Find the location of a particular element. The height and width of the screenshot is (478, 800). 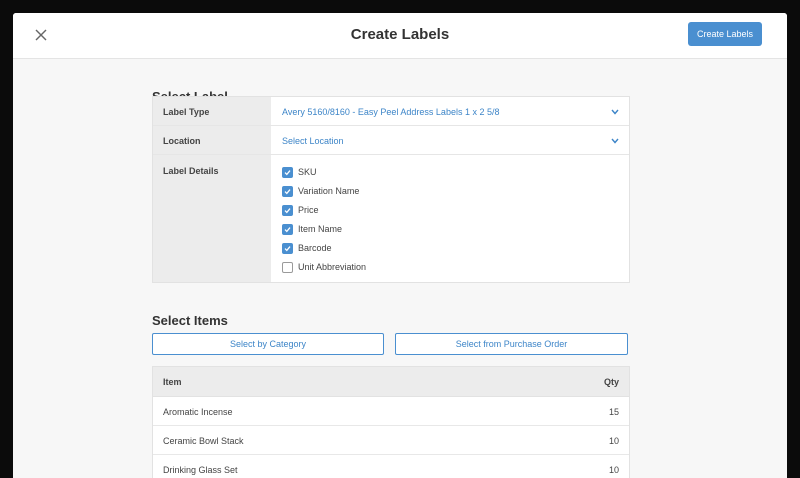

item-name-cell: Drinking Glass Set is located at coordinates (200, 470).